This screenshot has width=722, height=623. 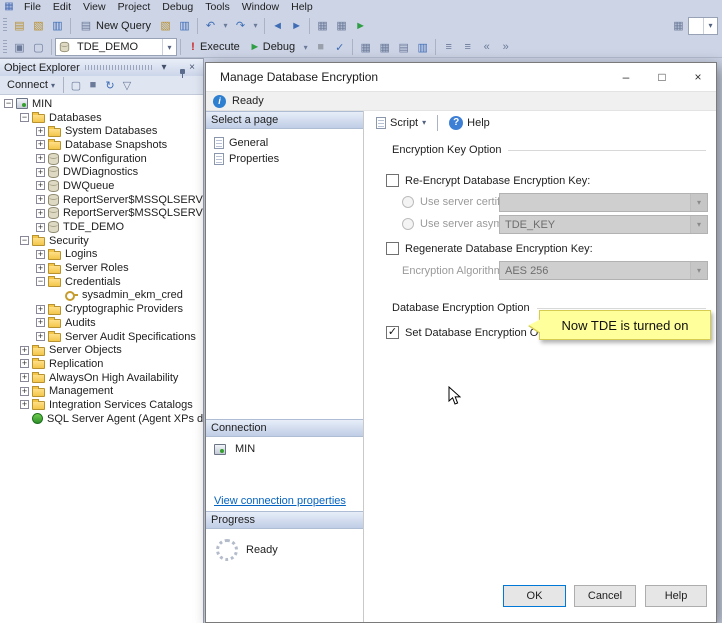 What do you see at coordinates (322, 26) in the screenshot?
I see `activity-monitor-icon: ▦` at bounding box center [322, 26].